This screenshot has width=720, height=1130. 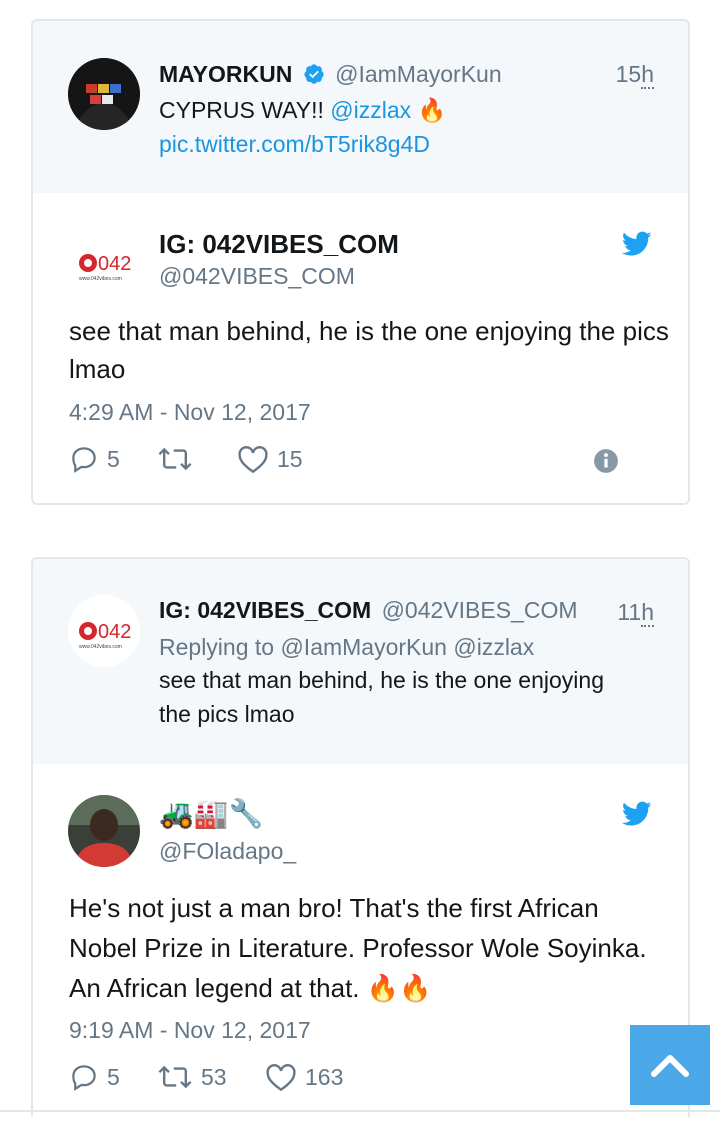 I want to click on like-button: 15, so click(x=270, y=459).